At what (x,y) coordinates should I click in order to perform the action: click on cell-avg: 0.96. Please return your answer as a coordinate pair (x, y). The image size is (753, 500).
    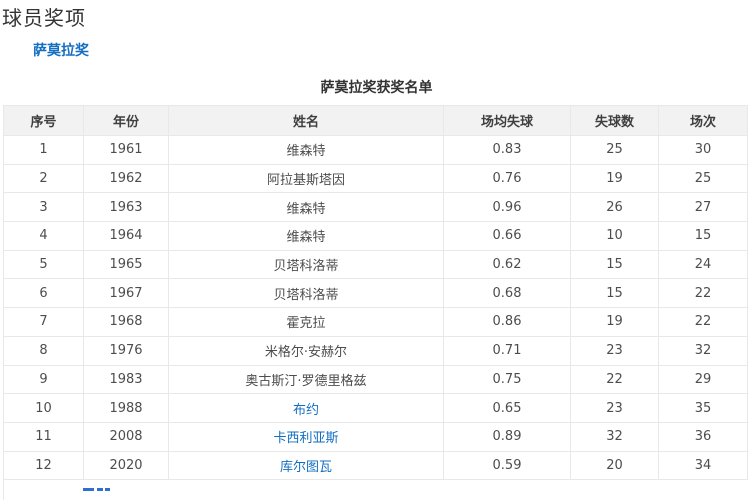
    Looking at the image, I should click on (507, 207).